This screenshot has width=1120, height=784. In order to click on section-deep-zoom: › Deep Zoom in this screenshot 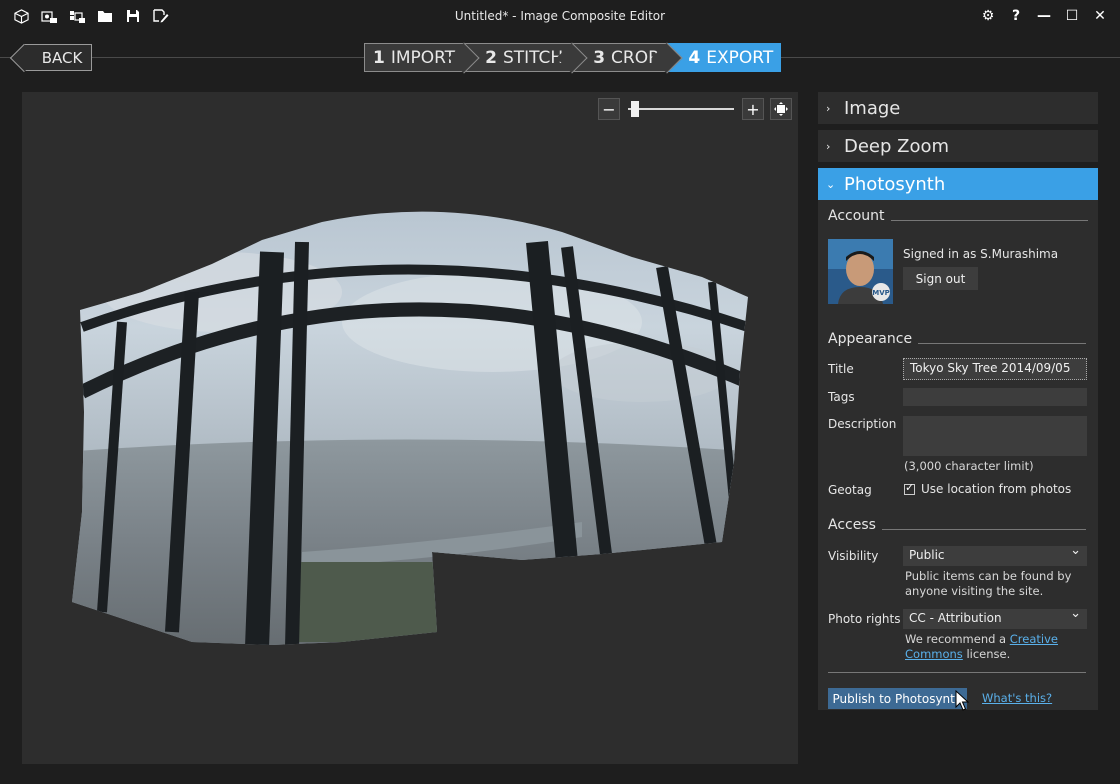, I will do `click(958, 146)`.